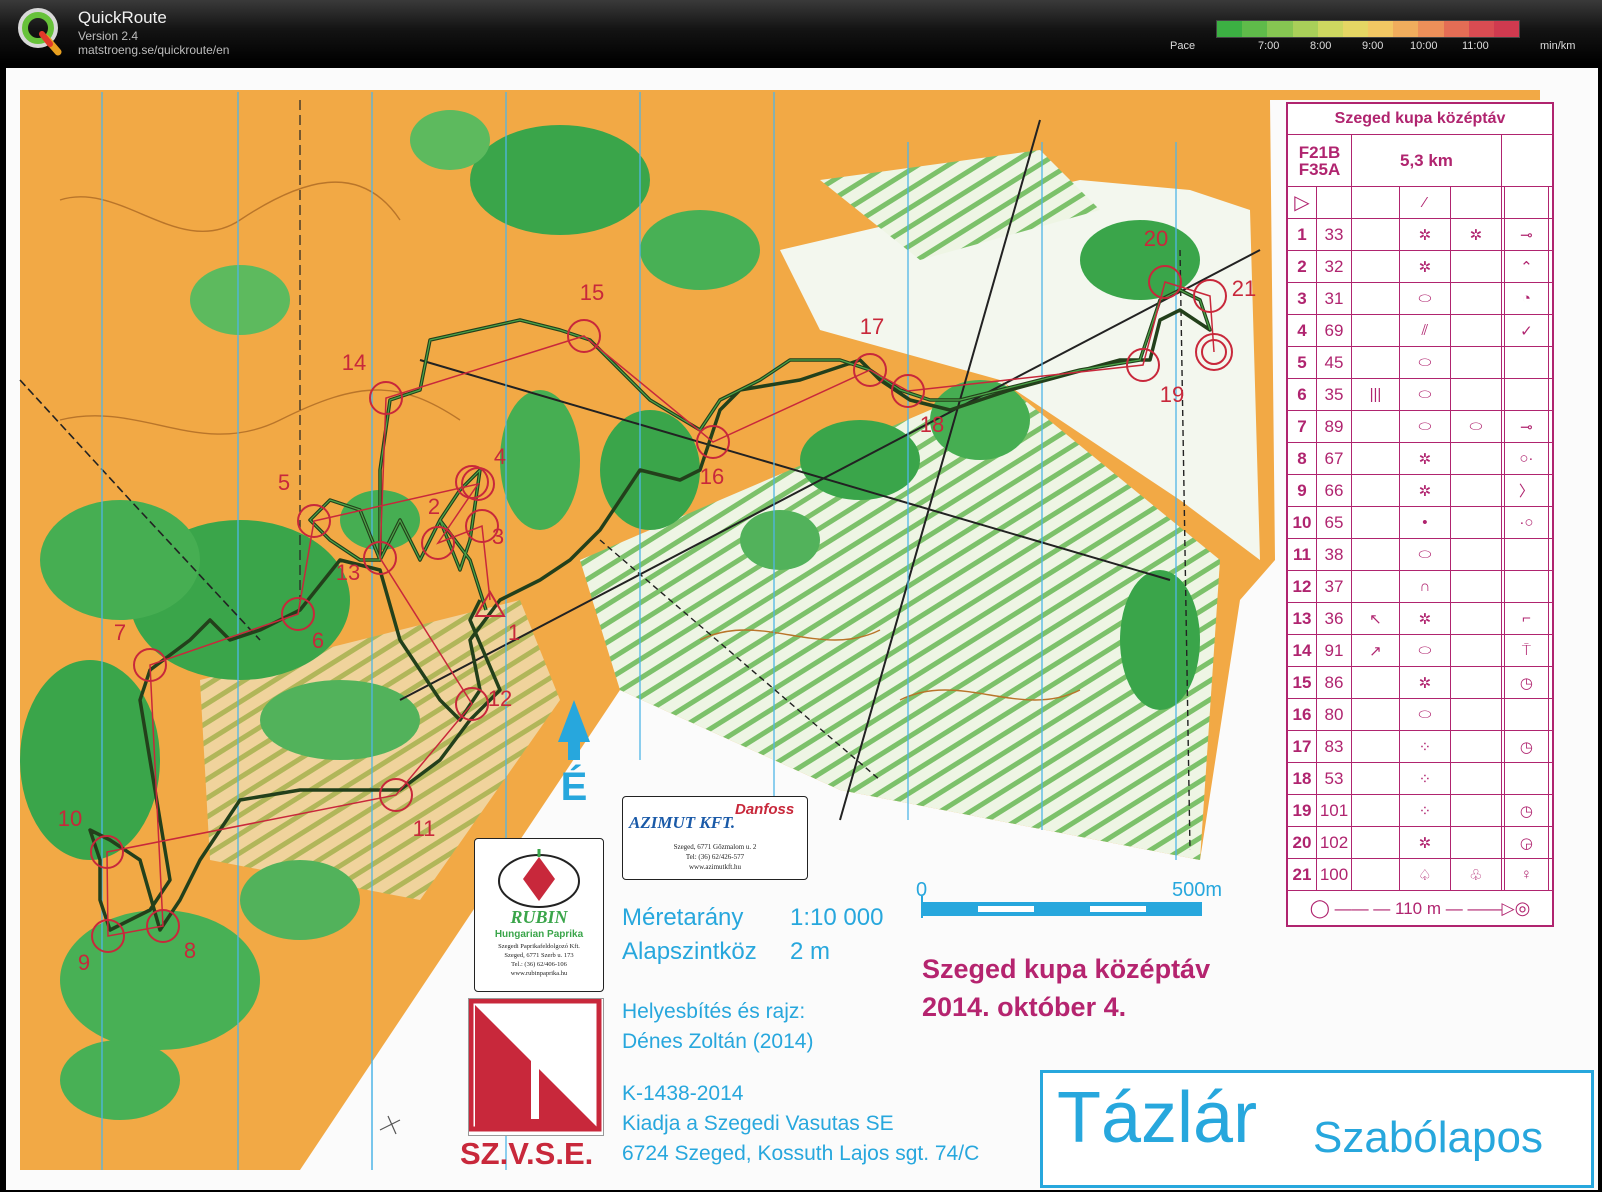 Image resolution: width=1602 pixels, height=1192 pixels. I want to click on cd-cell-num: 9, so click(1301, 490).